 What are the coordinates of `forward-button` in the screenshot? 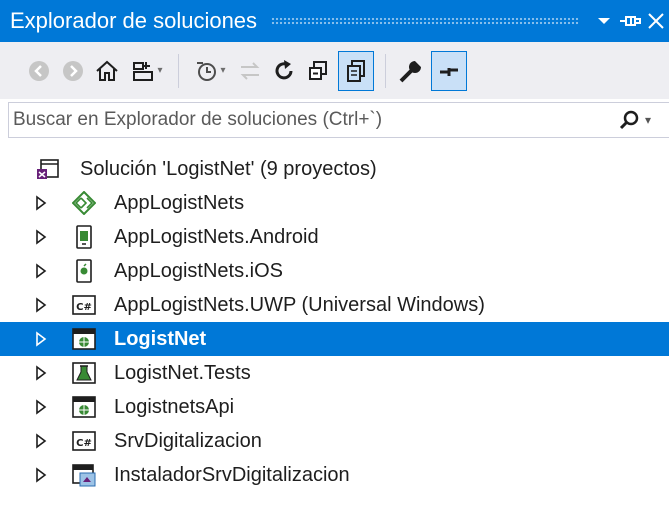 It's located at (73, 71).